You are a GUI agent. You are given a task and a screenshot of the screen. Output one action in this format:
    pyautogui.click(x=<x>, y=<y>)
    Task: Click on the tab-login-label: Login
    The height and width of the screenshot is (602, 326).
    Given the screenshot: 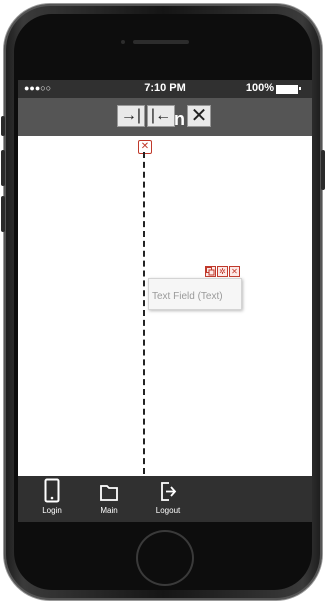 What is the action you would take?
    pyautogui.click(x=52, y=510)
    